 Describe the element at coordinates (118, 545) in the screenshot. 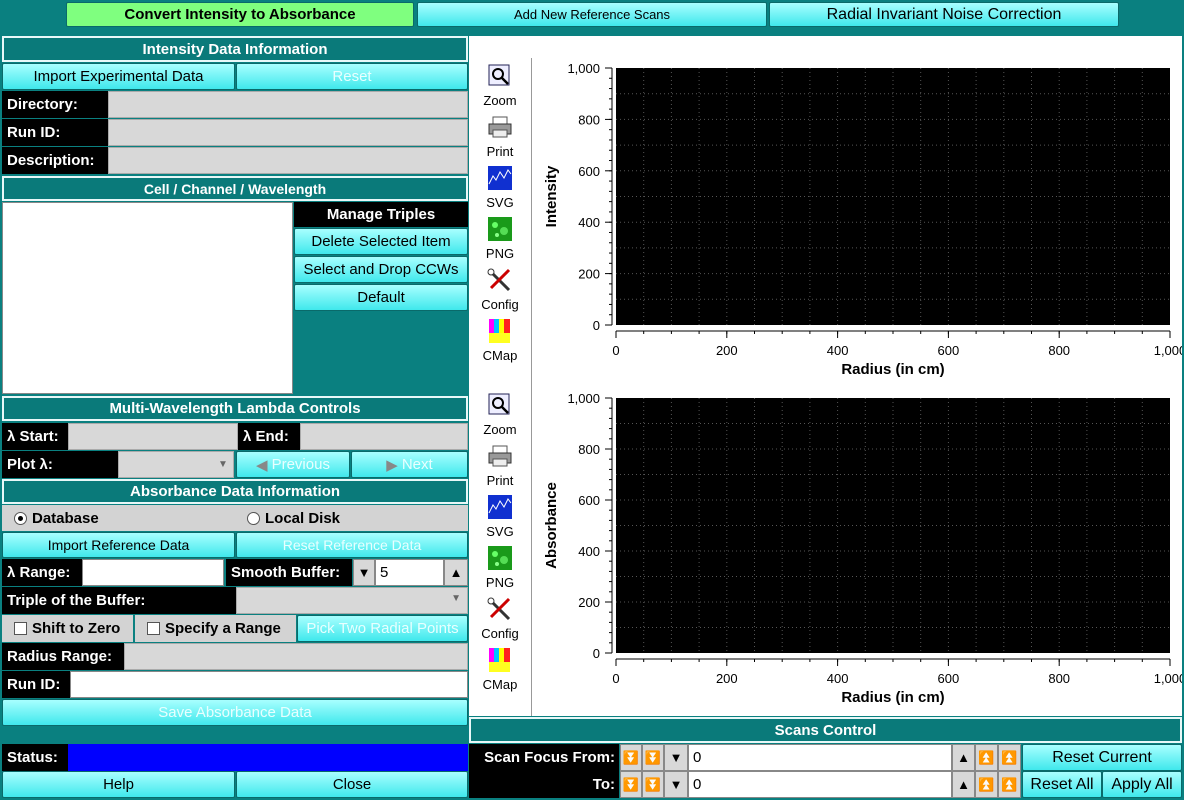

I see `import-reference-data-button: Import Reference Data` at that location.